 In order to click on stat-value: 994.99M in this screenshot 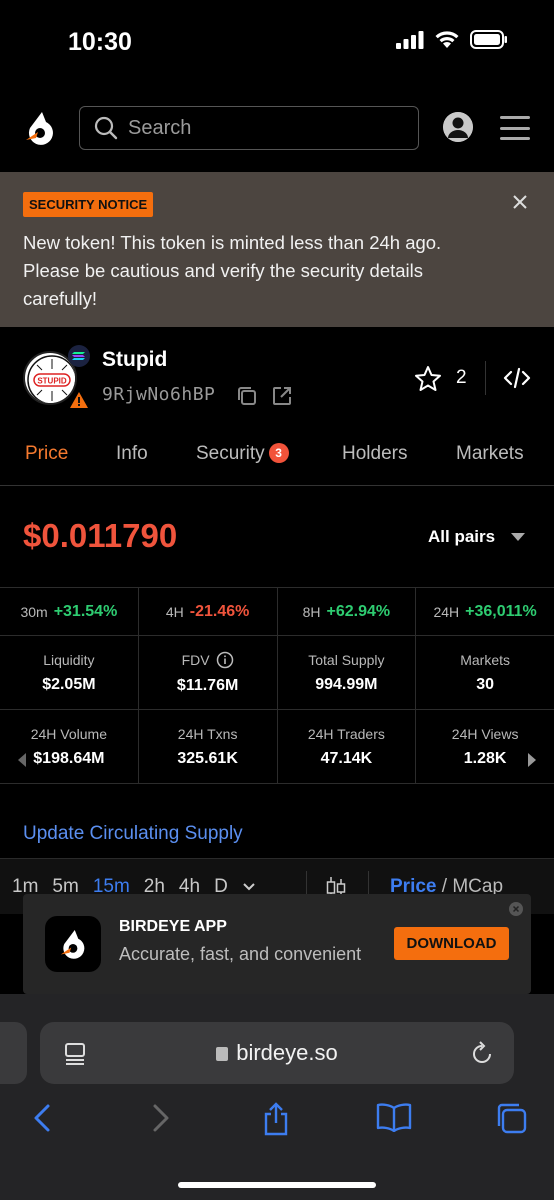, I will do `click(346, 684)`.